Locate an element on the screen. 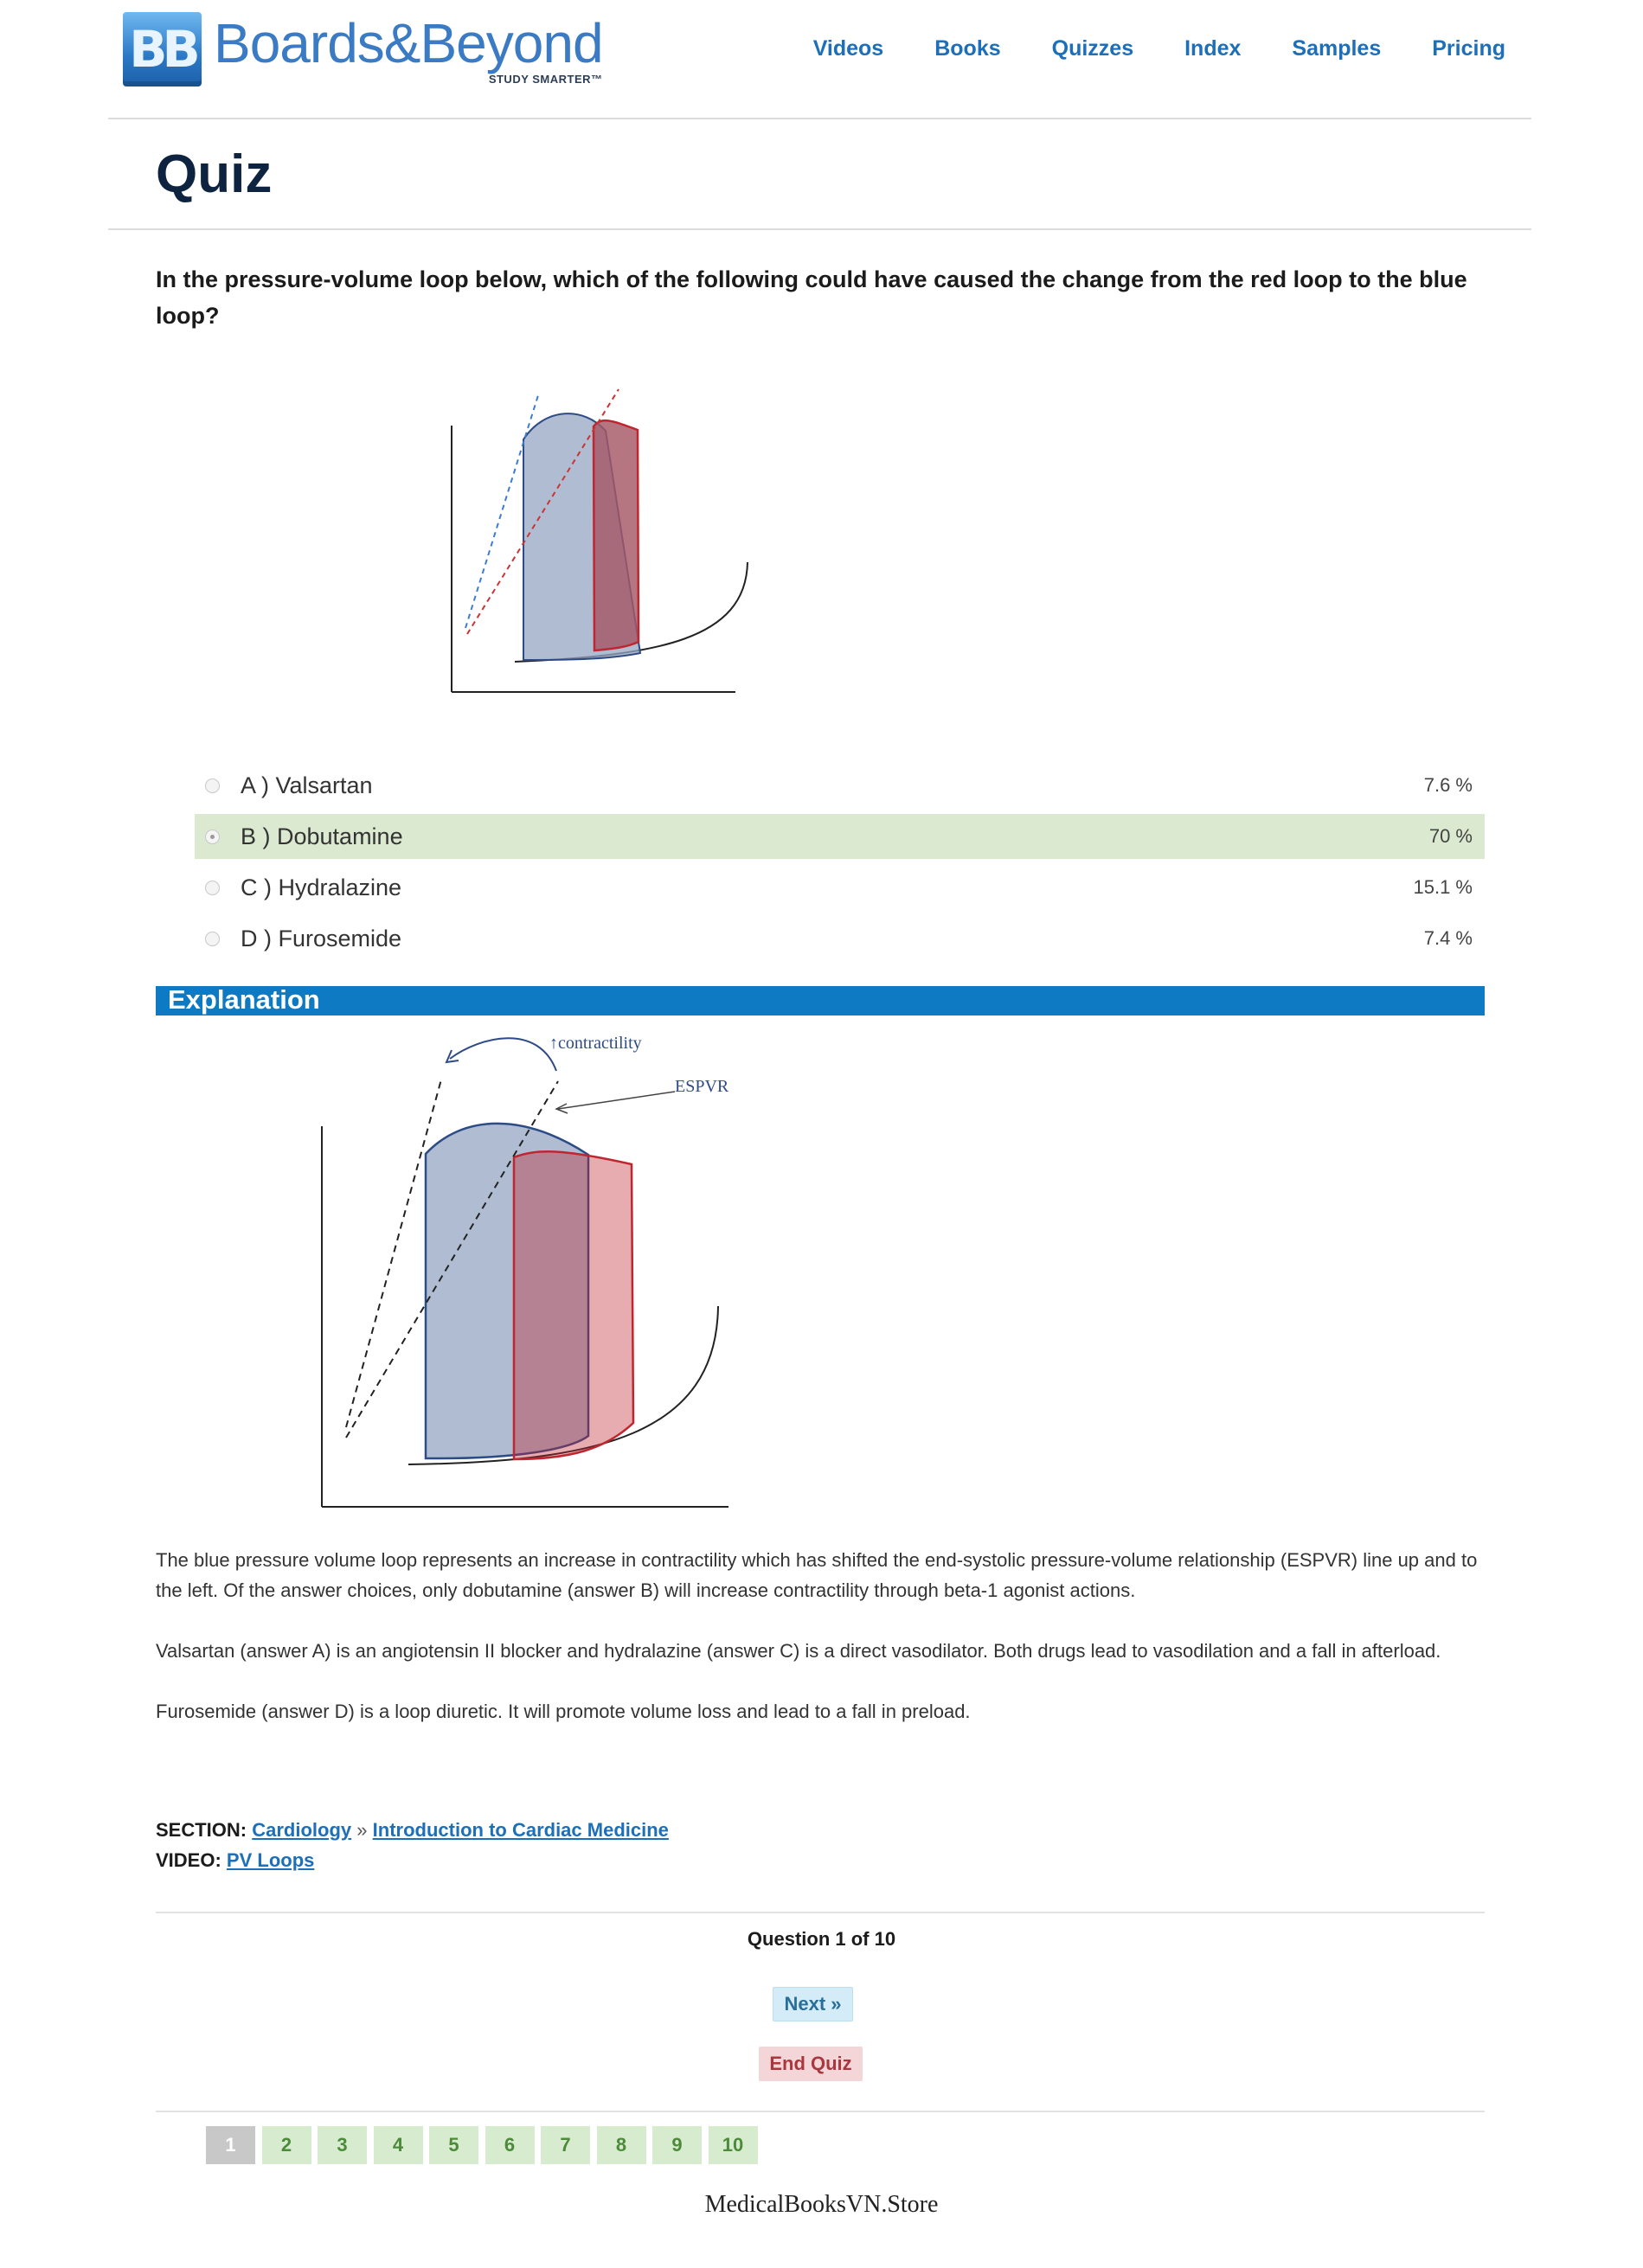 The height and width of the screenshot is (2268, 1643). espvr-label: ESPVR is located at coordinates (702, 1086).